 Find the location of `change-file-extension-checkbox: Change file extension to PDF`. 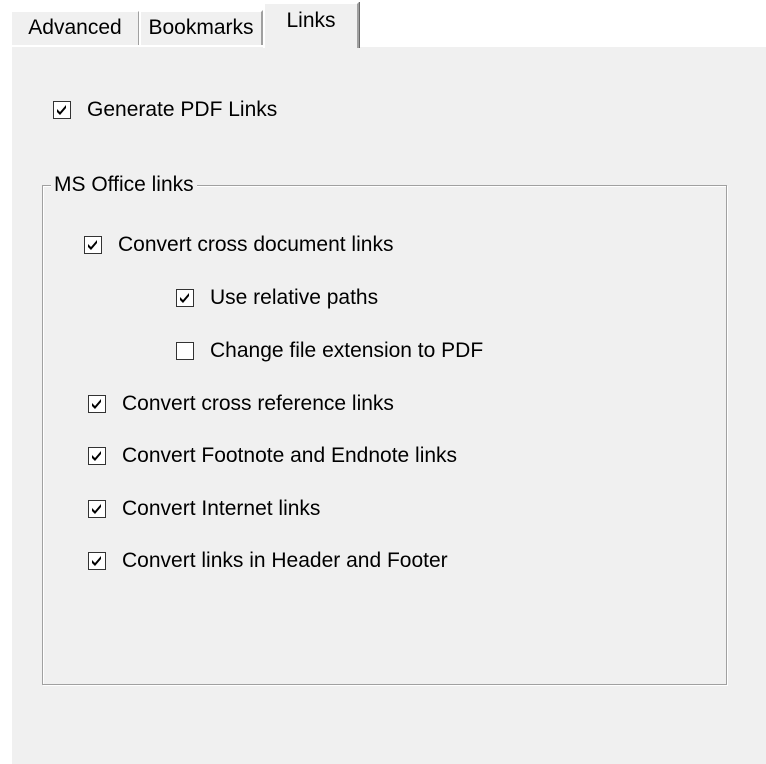

change-file-extension-checkbox: Change file extension to PDF is located at coordinates (329, 351).